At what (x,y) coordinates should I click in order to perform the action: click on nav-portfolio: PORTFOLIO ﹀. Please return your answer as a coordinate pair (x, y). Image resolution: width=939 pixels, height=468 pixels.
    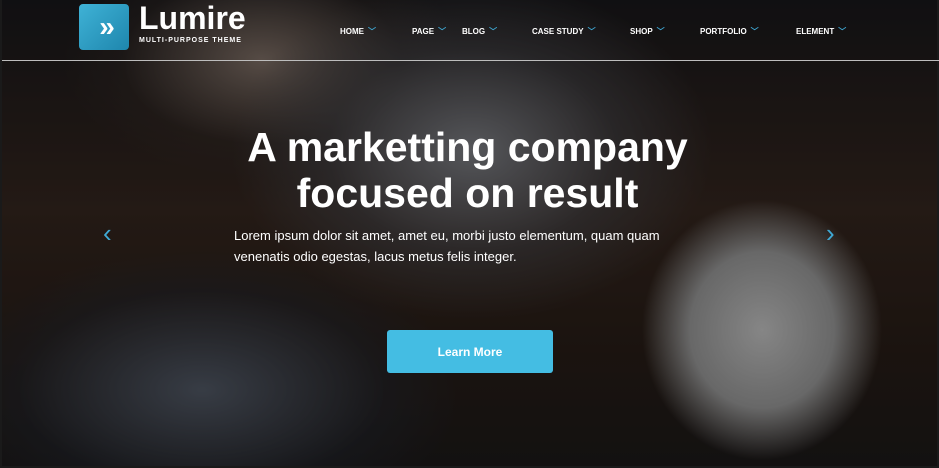
    Looking at the image, I should click on (729, 31).